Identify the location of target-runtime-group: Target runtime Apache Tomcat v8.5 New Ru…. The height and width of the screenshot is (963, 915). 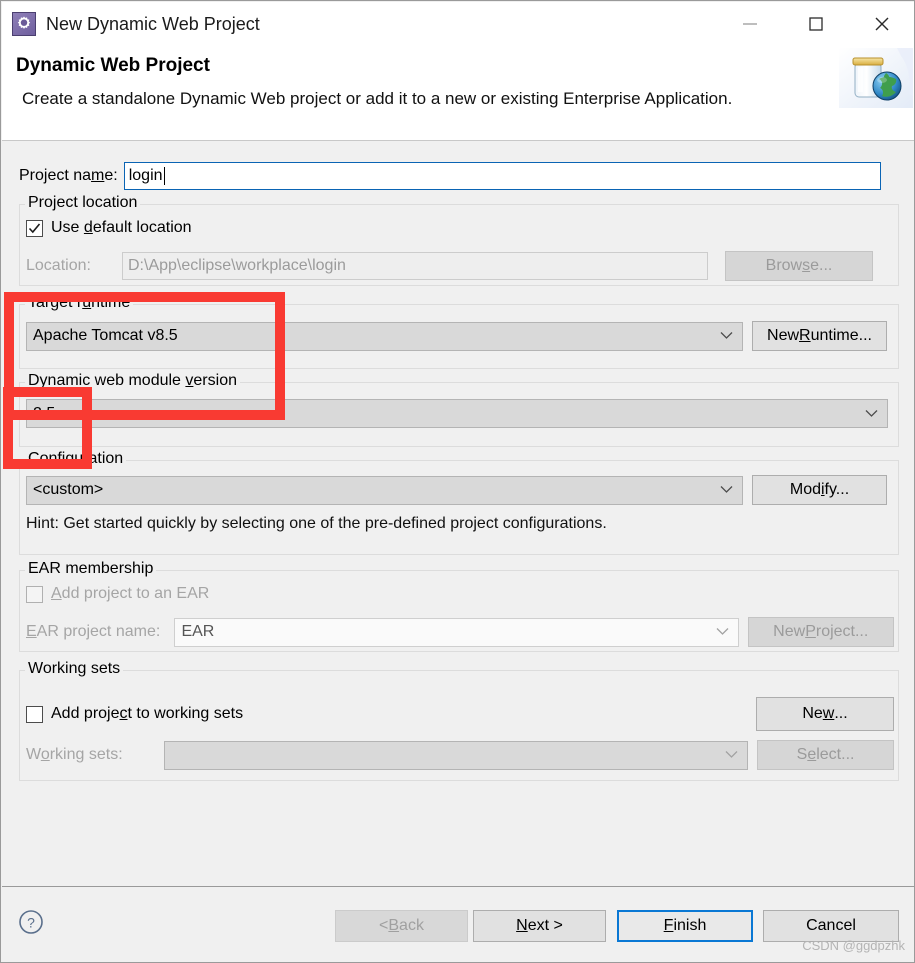
(459, 331).